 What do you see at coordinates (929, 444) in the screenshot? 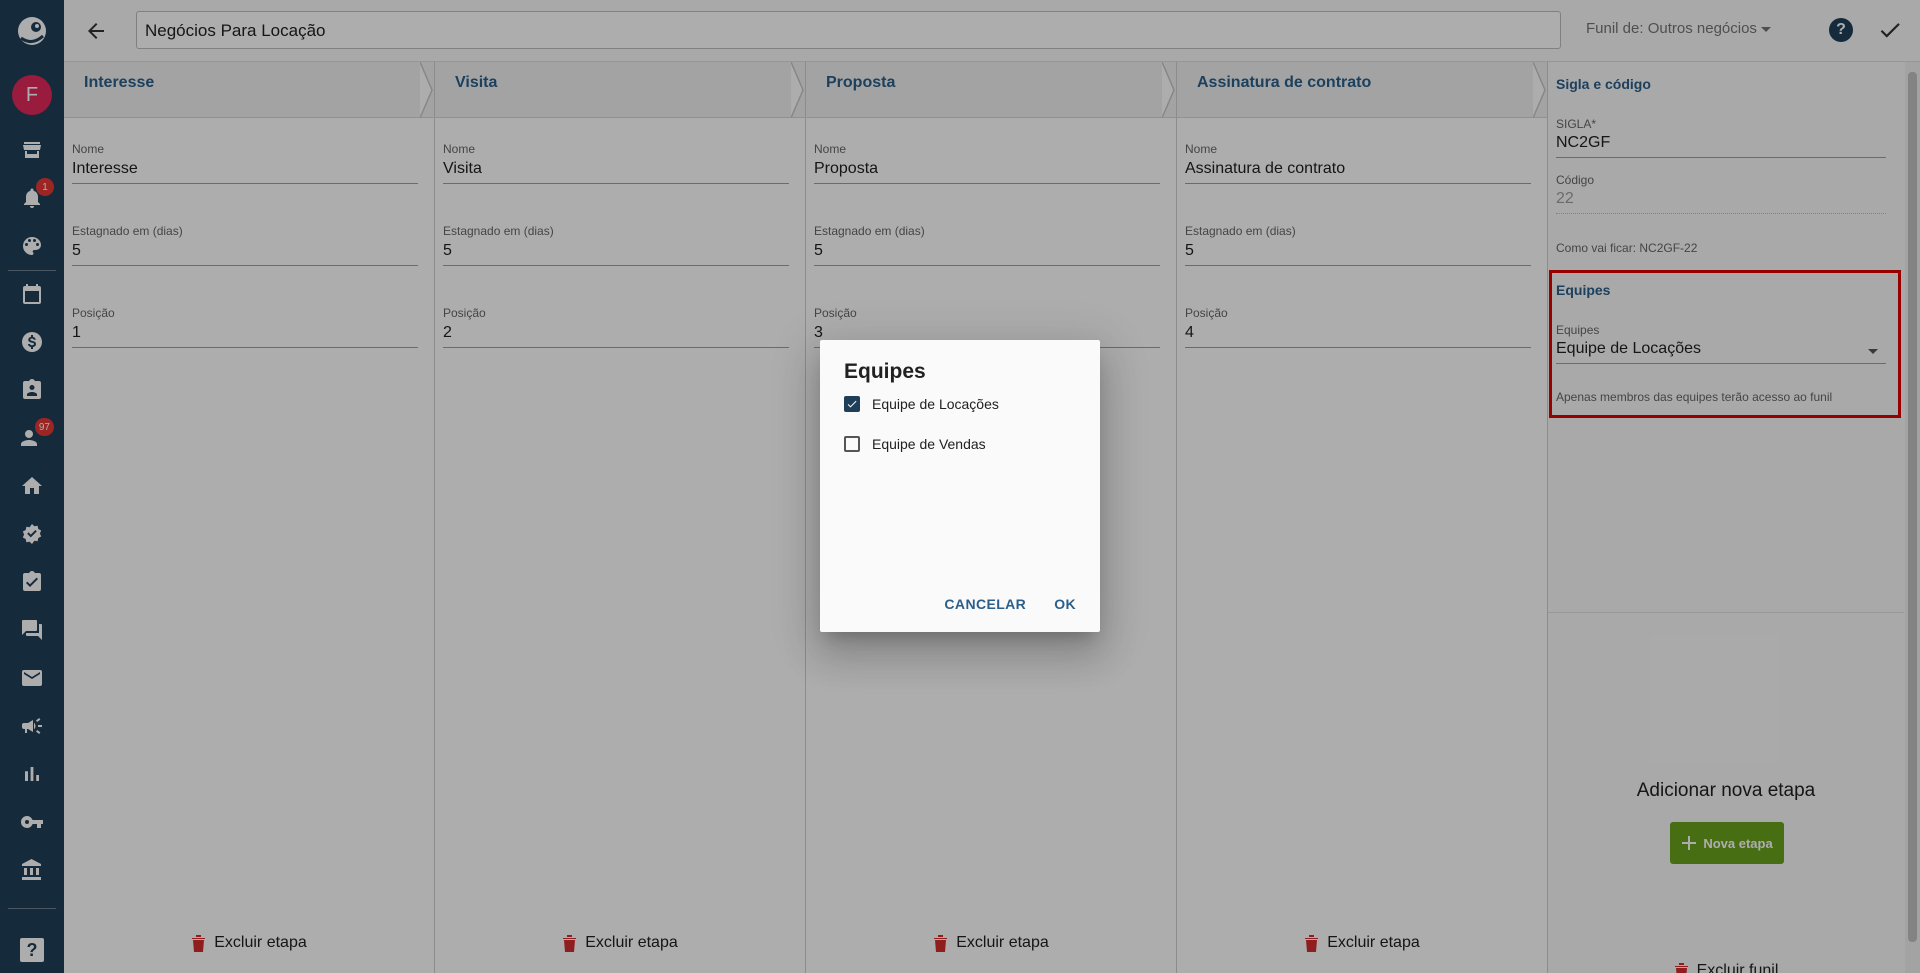
I see `team-option-label: Equipe de Vendas` at bounding box center [929, 444].